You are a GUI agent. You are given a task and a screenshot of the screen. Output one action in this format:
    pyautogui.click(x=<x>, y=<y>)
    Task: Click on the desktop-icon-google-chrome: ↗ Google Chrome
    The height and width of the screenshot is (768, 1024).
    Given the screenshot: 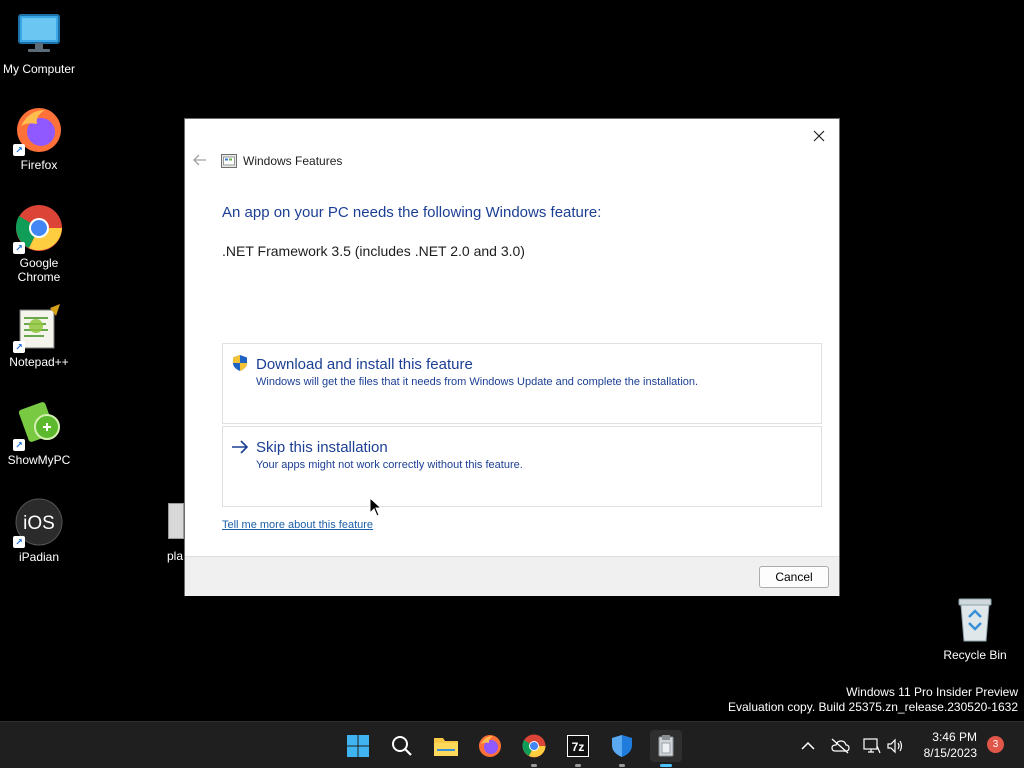 What is the action you would take?
    pyautogui.click(x=39, y=244)
    